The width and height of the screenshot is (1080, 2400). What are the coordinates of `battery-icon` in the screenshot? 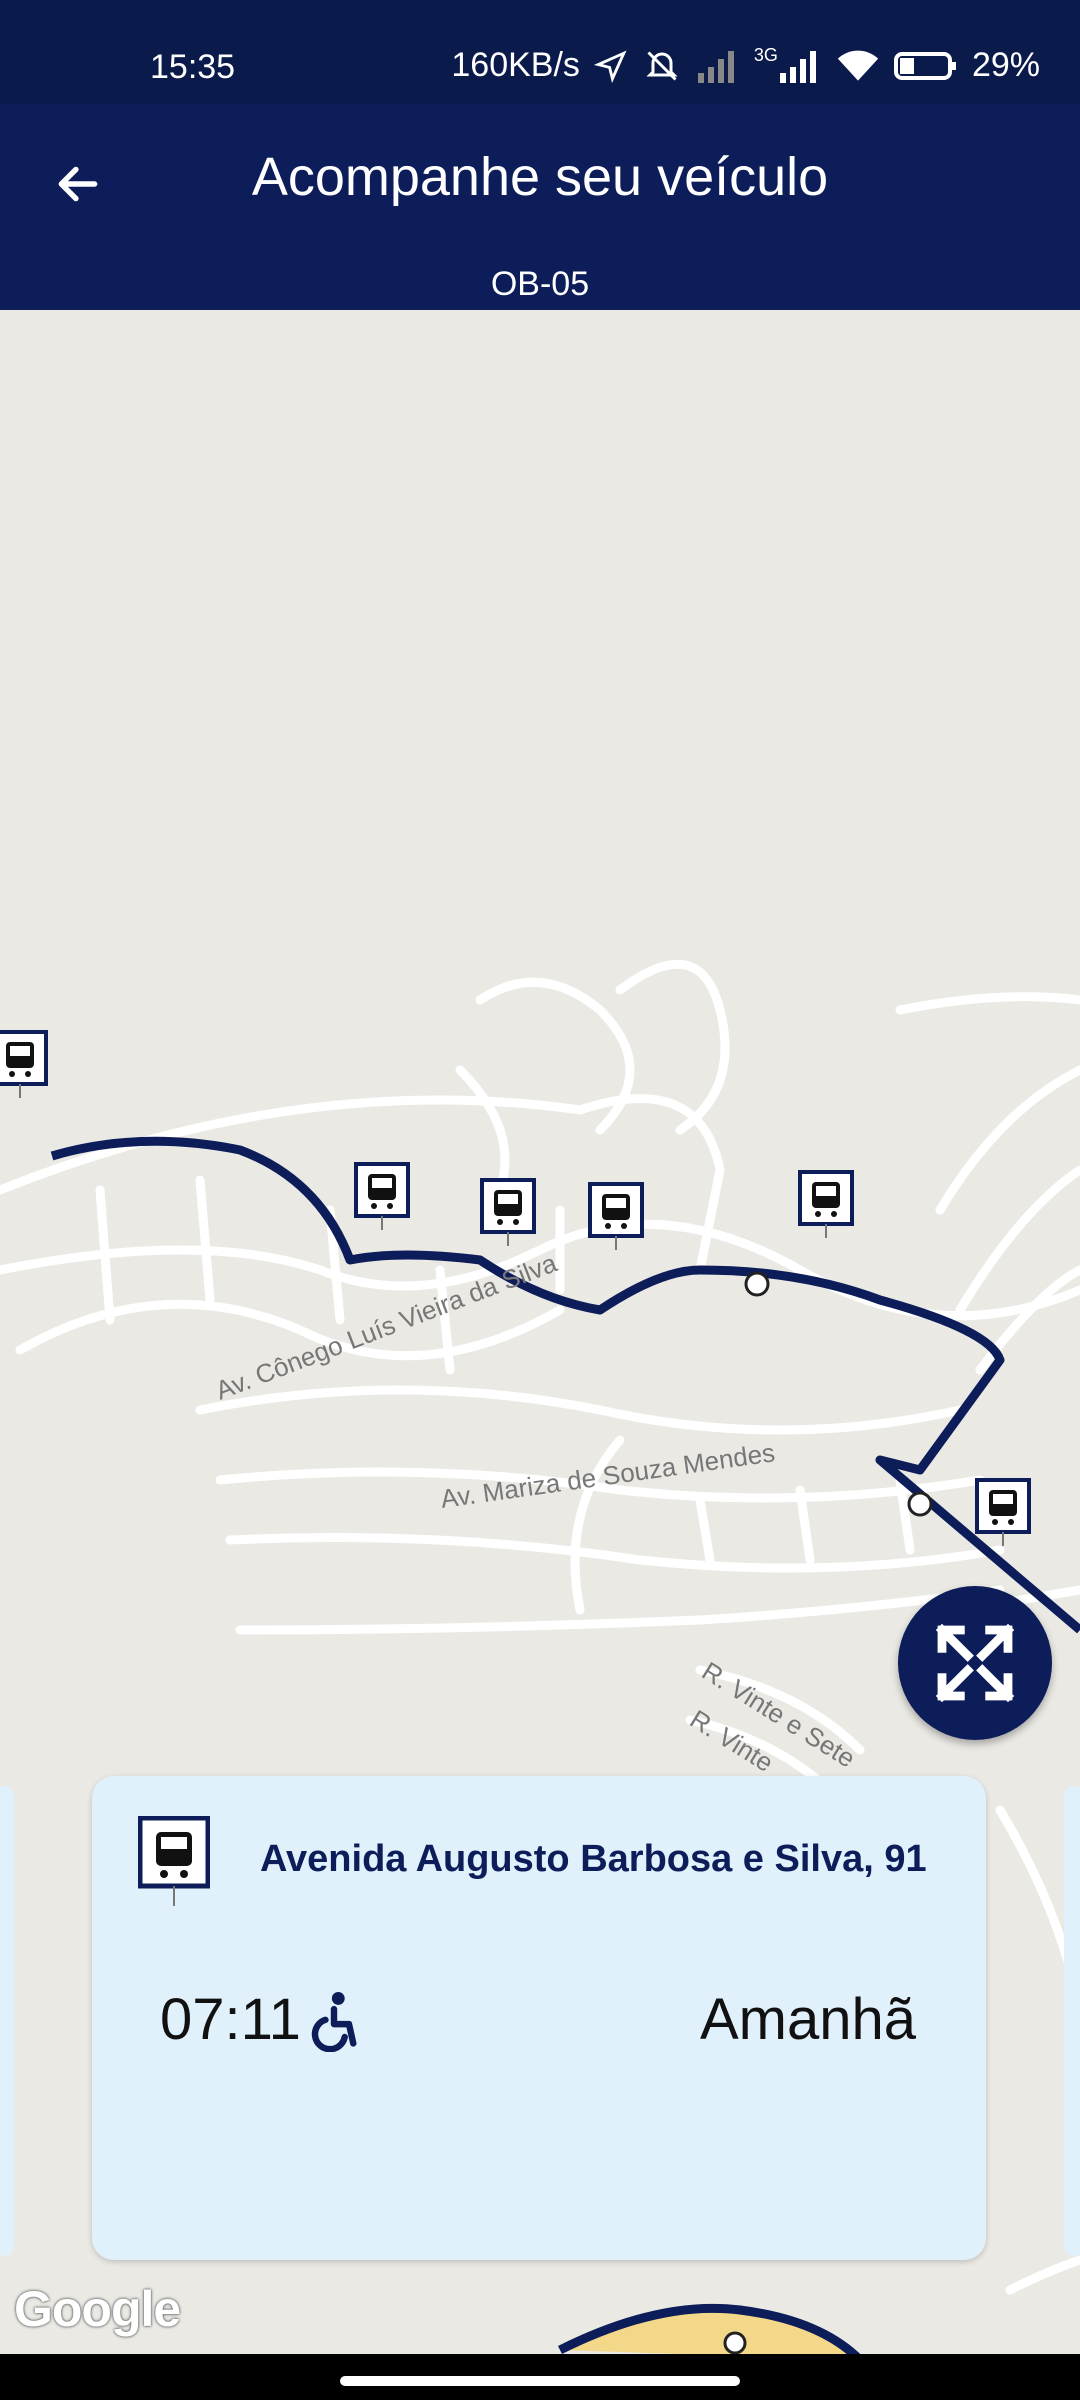 It's located at (924, 65).